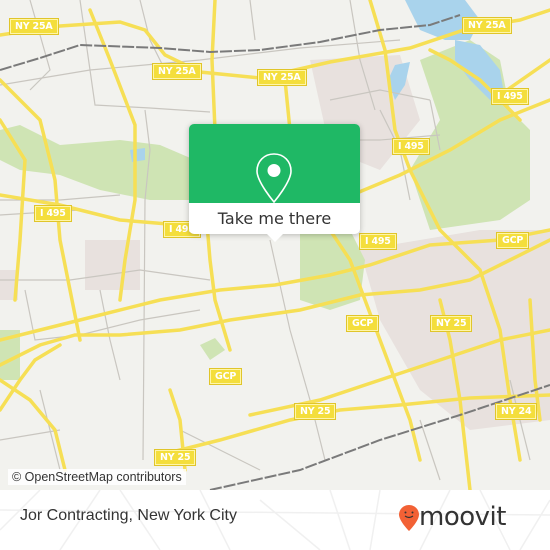 The image size is (550, 550). I want to click on urban-area, so click(112, 265).